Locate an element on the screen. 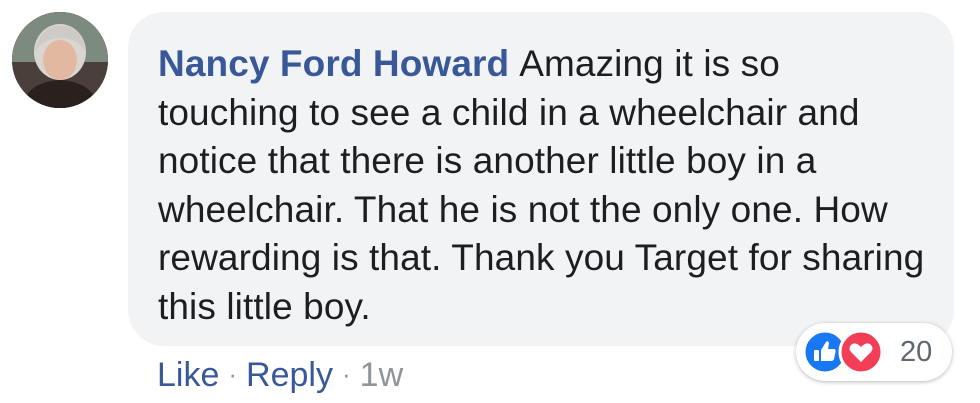 This screenshot has height=403, width=980. comment-actions: Like · Reply · 1w is located at coordinates (280, 376).